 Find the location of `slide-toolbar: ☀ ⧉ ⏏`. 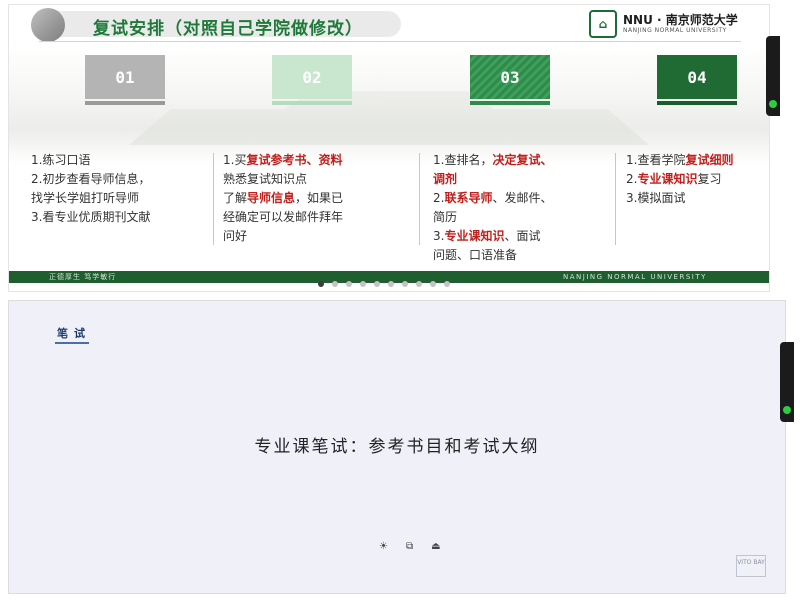

slide-toolbar: ☀ ⧉ ⏏ is located at coordinates (410, 546).